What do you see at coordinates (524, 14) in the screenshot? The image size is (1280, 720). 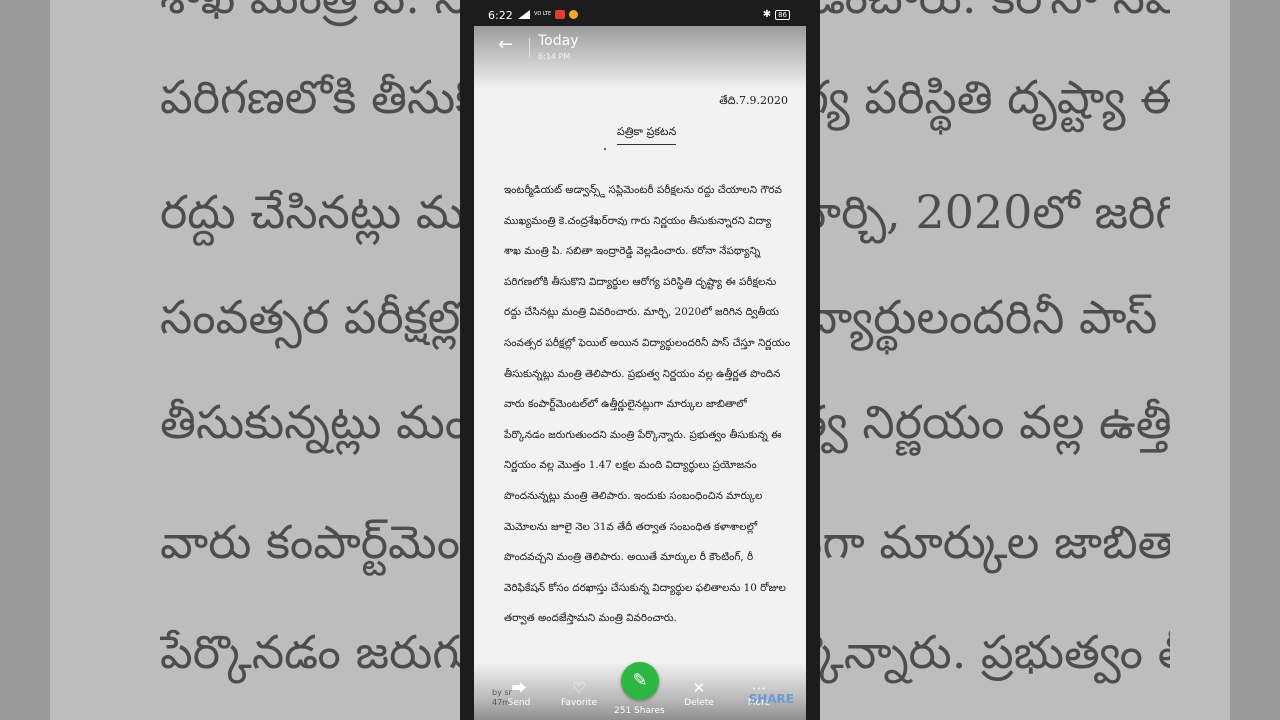 I see `signal-icon` at bounding box center [524, 14].